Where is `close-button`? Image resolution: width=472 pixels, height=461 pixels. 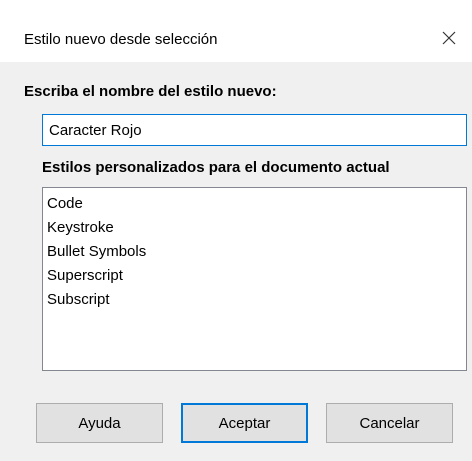
close-button is located at coordinates (449, 38).